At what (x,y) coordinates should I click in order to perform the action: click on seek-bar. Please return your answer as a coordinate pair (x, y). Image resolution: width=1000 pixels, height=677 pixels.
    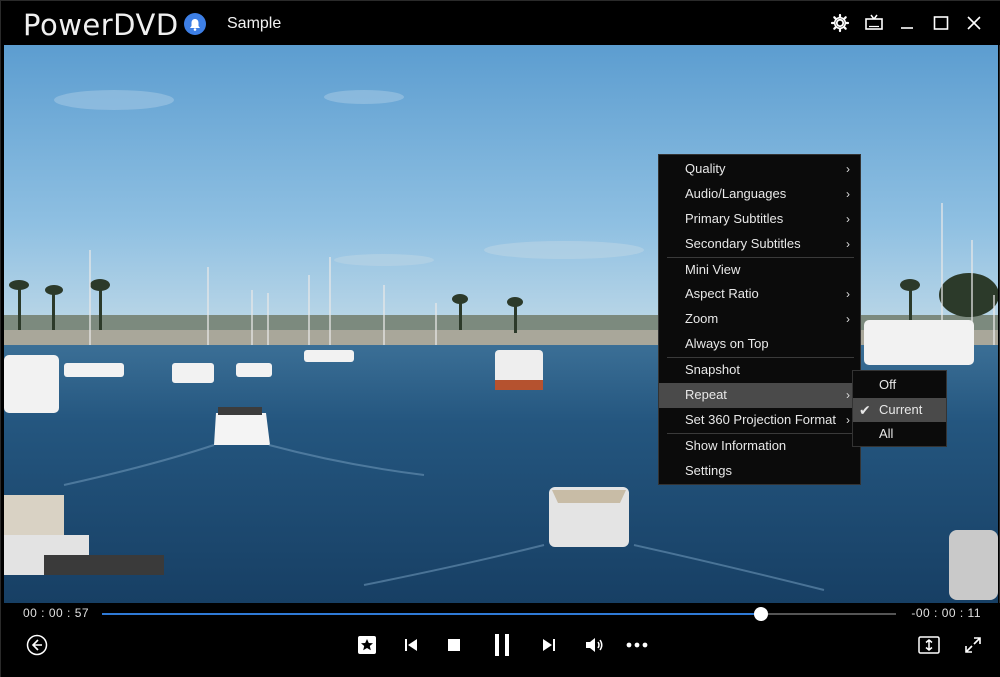
    Looking at the image, I should click on (499, 614).